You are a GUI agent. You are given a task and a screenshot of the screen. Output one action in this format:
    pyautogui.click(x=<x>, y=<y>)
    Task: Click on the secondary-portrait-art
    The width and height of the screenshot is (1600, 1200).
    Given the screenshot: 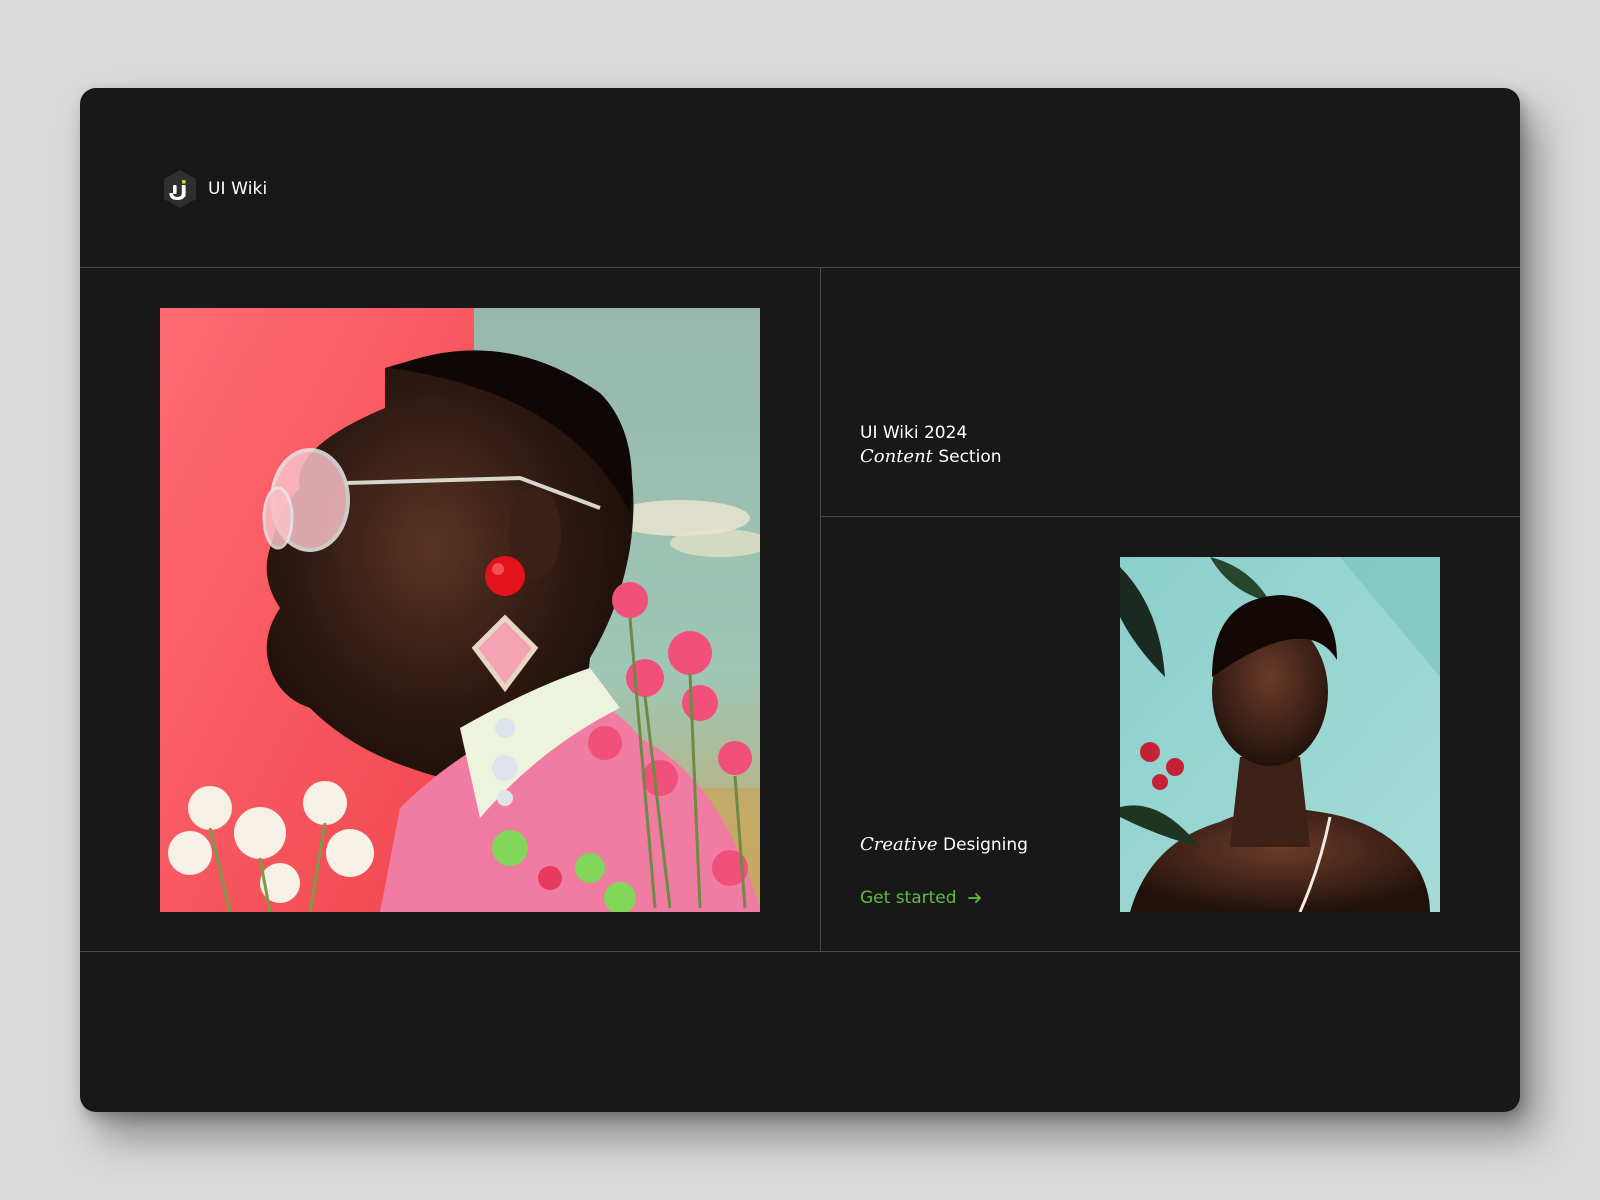 What is the action you would take?
    pyautogui.click(x=1280, y=734)
    